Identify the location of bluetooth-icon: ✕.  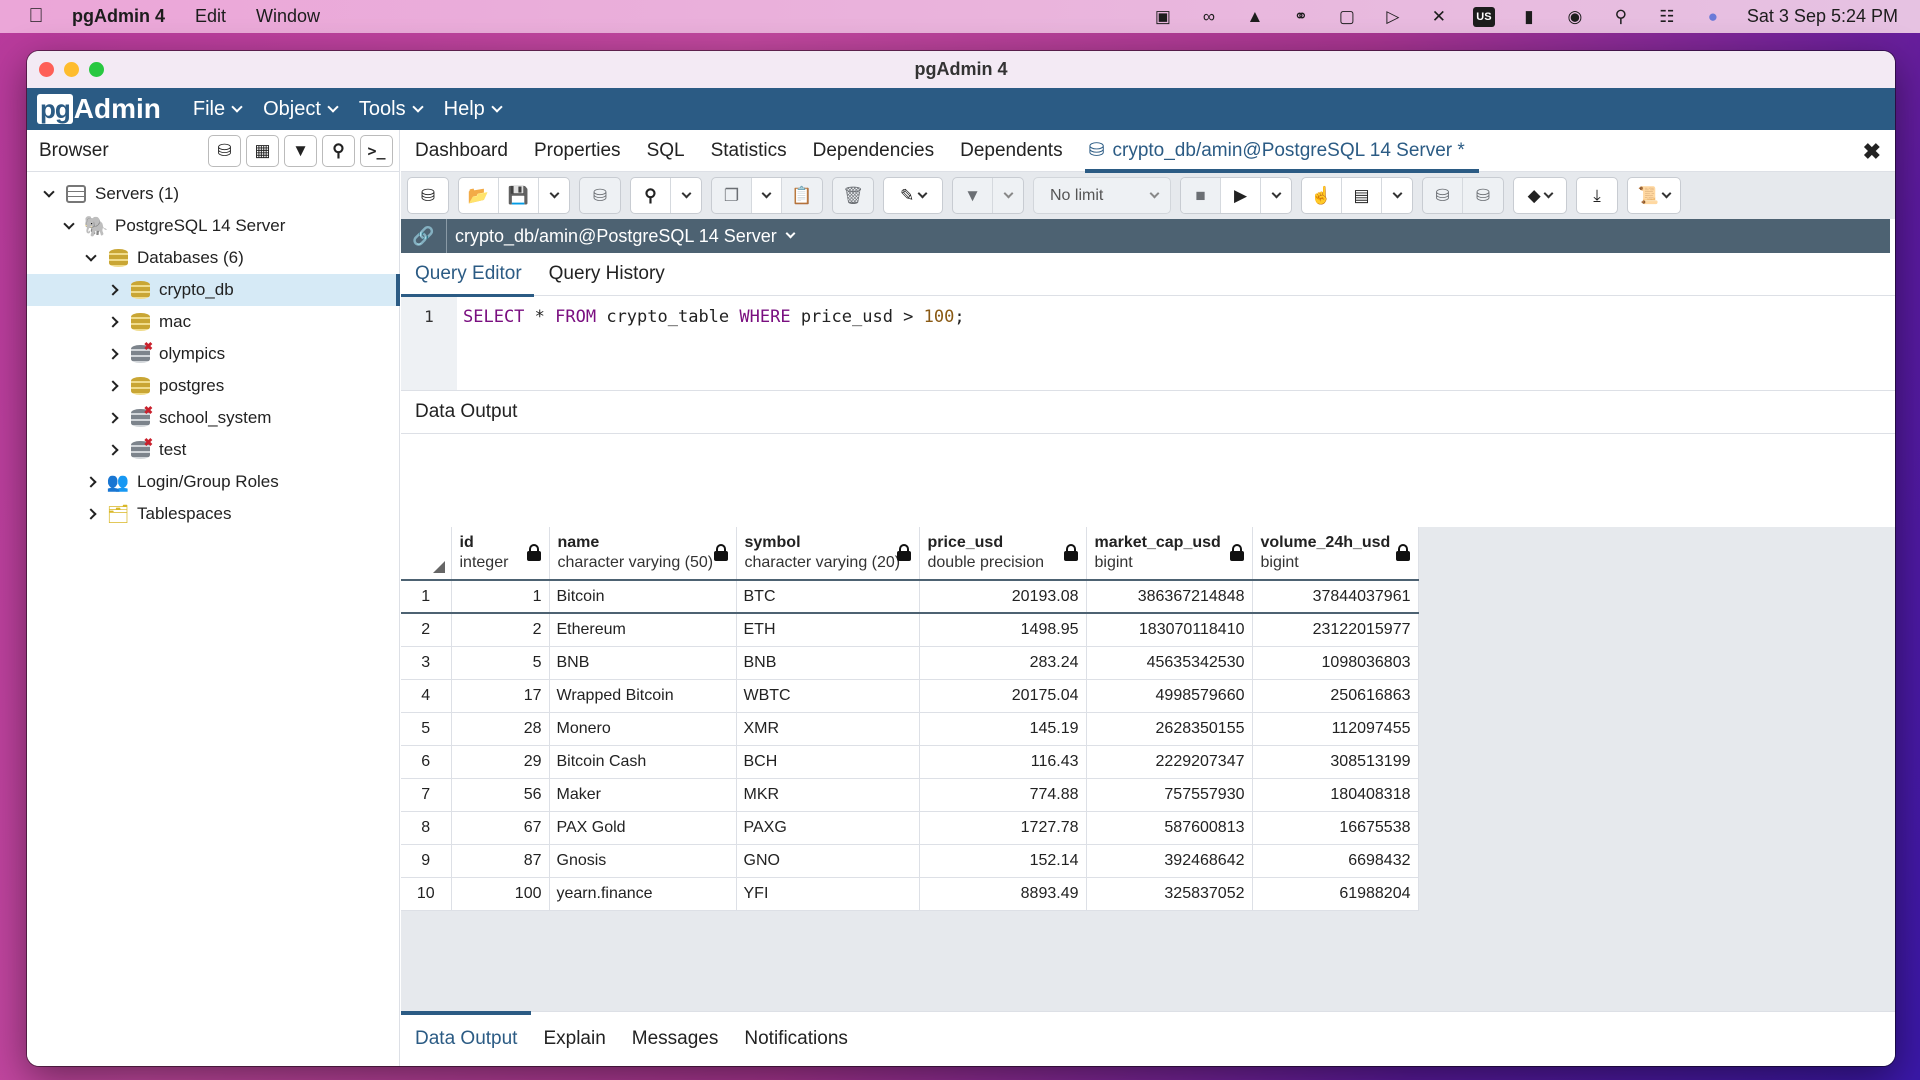
(1439, 17).